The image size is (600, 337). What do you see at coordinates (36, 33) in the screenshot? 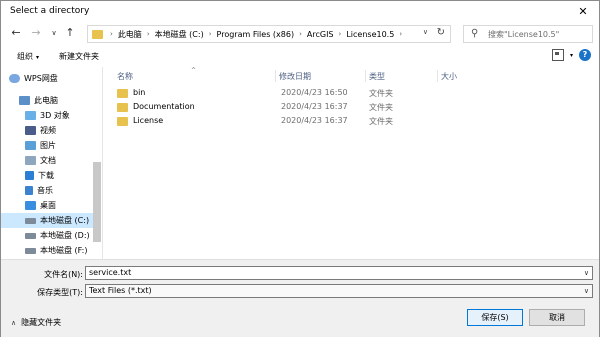
I see `forward-arrow-icon: →` at bounding box center [36, 33].